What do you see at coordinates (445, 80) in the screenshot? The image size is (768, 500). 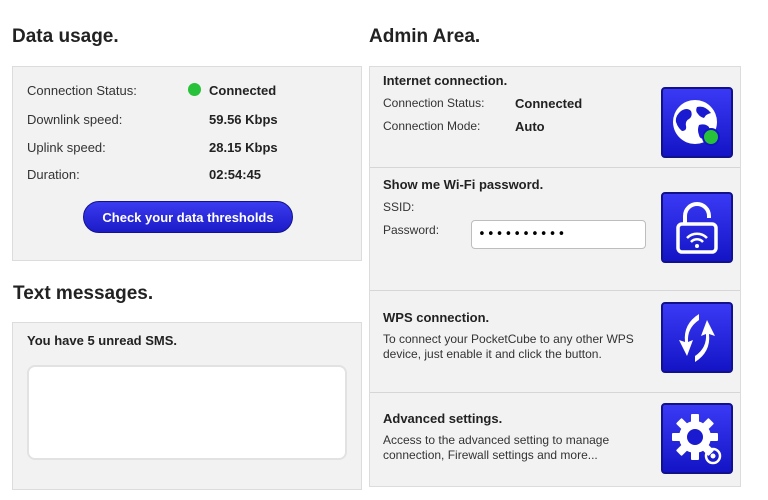 I see `internet-connection-title: Internet connection.` at bounding box center [445, 80].